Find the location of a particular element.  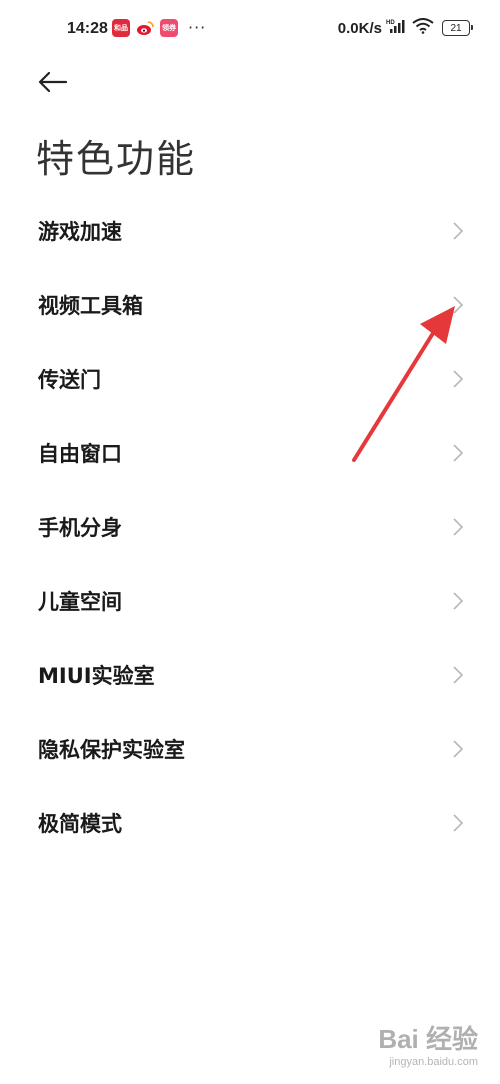

menu-item-second-space: 手机分身 is located at coordinates (250, 527).